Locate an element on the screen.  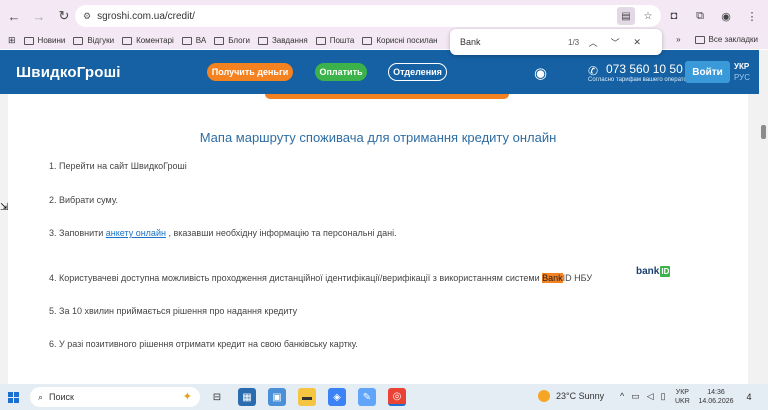
find-prev-icon: ︿ is located at coordinates (593, 42).